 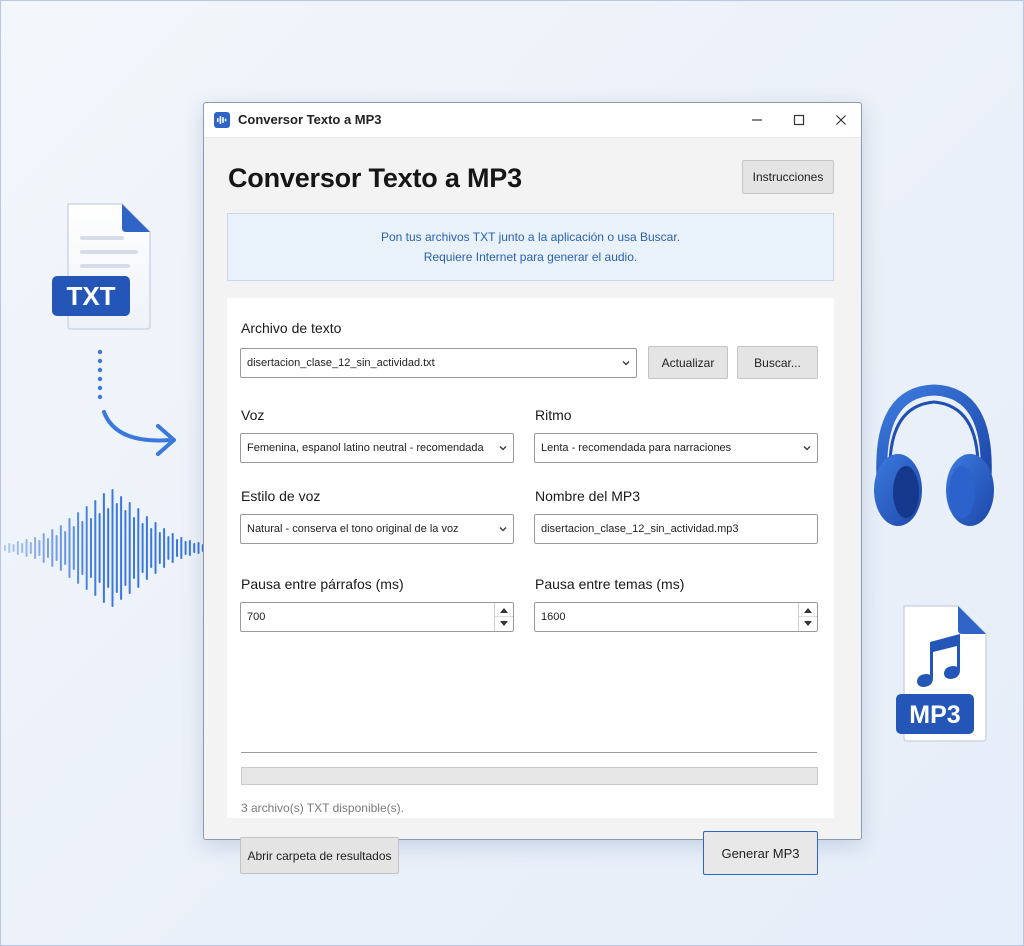 I want to click on rhythm-select-value: Lenta - recomendada para narraciones, so click(x=636, y=448).